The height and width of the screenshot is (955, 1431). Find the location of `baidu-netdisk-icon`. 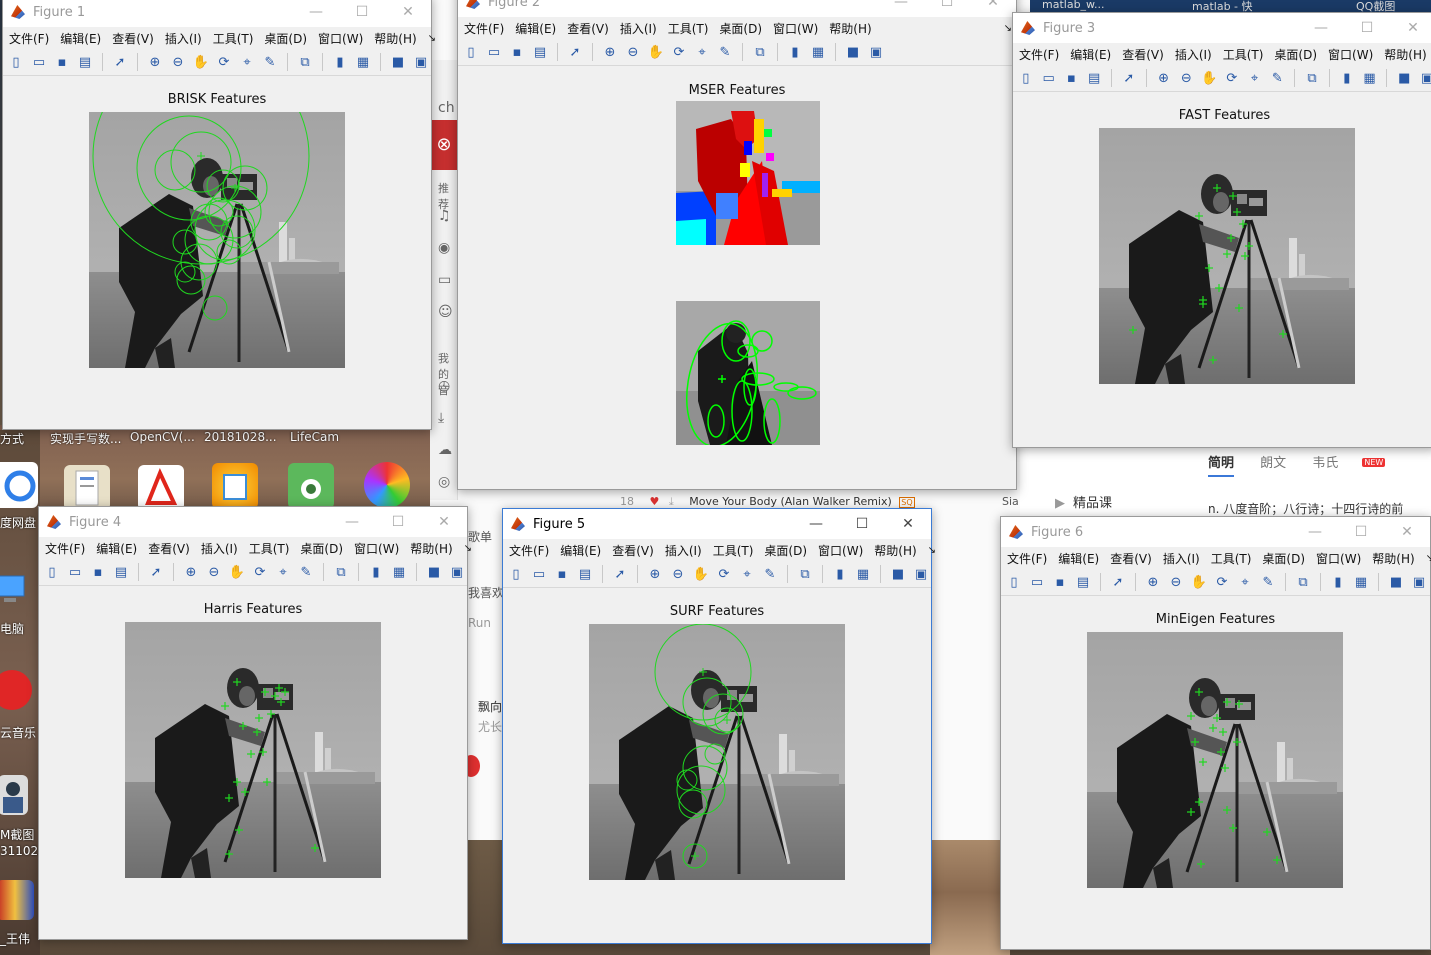

baidu-netdisk-icon is located at coordinates (19, 485).